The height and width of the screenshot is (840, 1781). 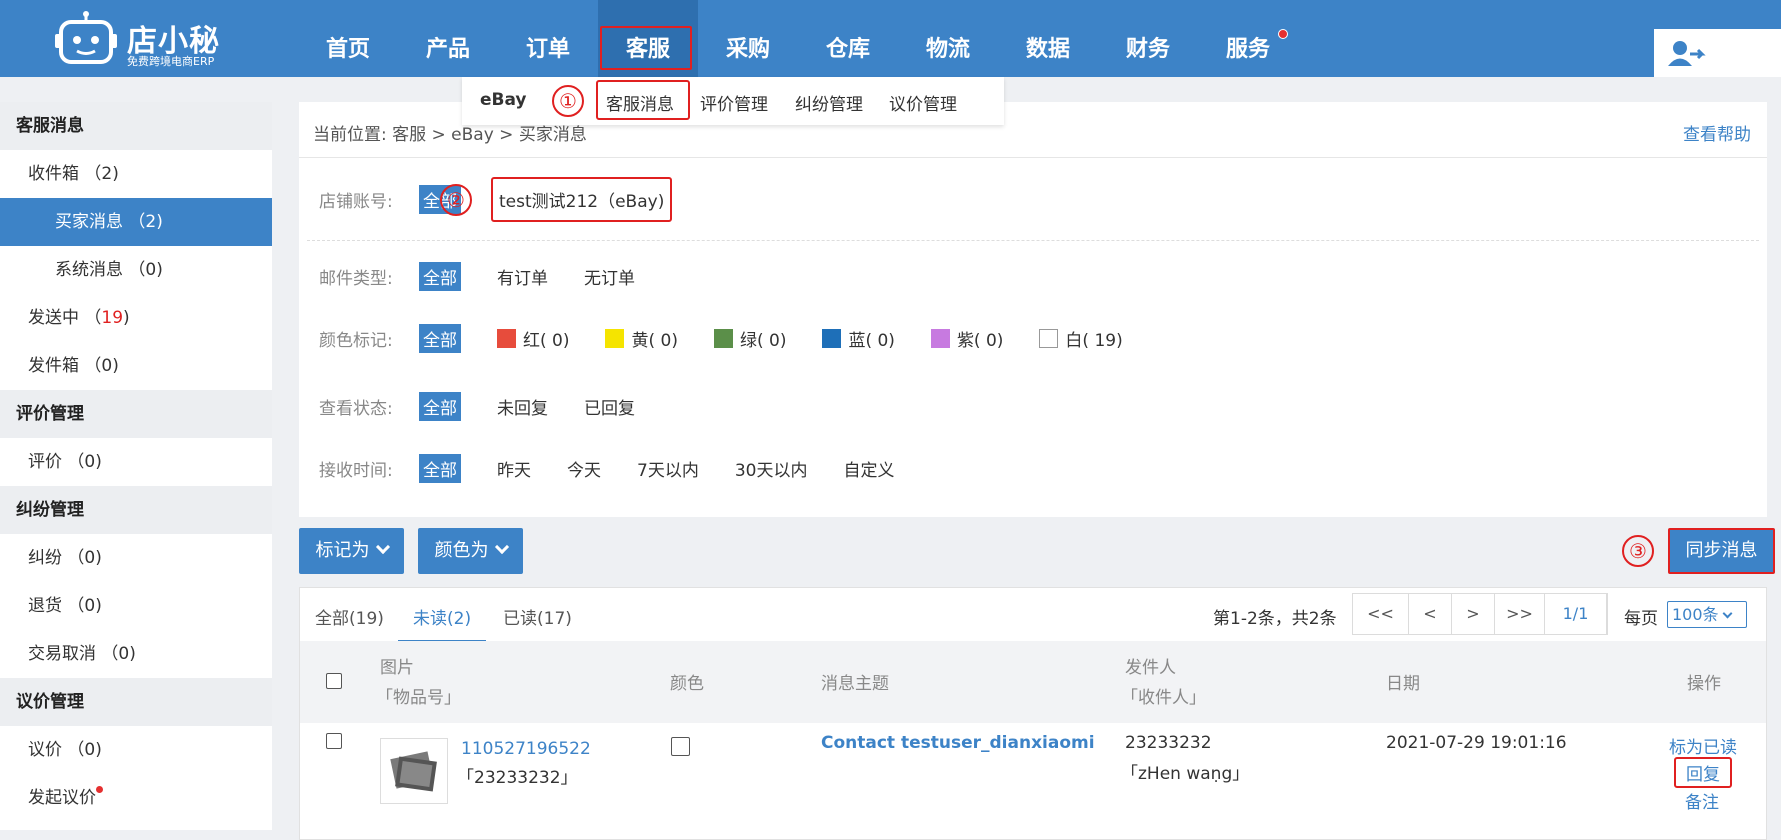 What do you see at coordinates (641, 338) in the screenshot?
I see `color-yellow-option: 黄( 0)` at bounding box center [641, 338].